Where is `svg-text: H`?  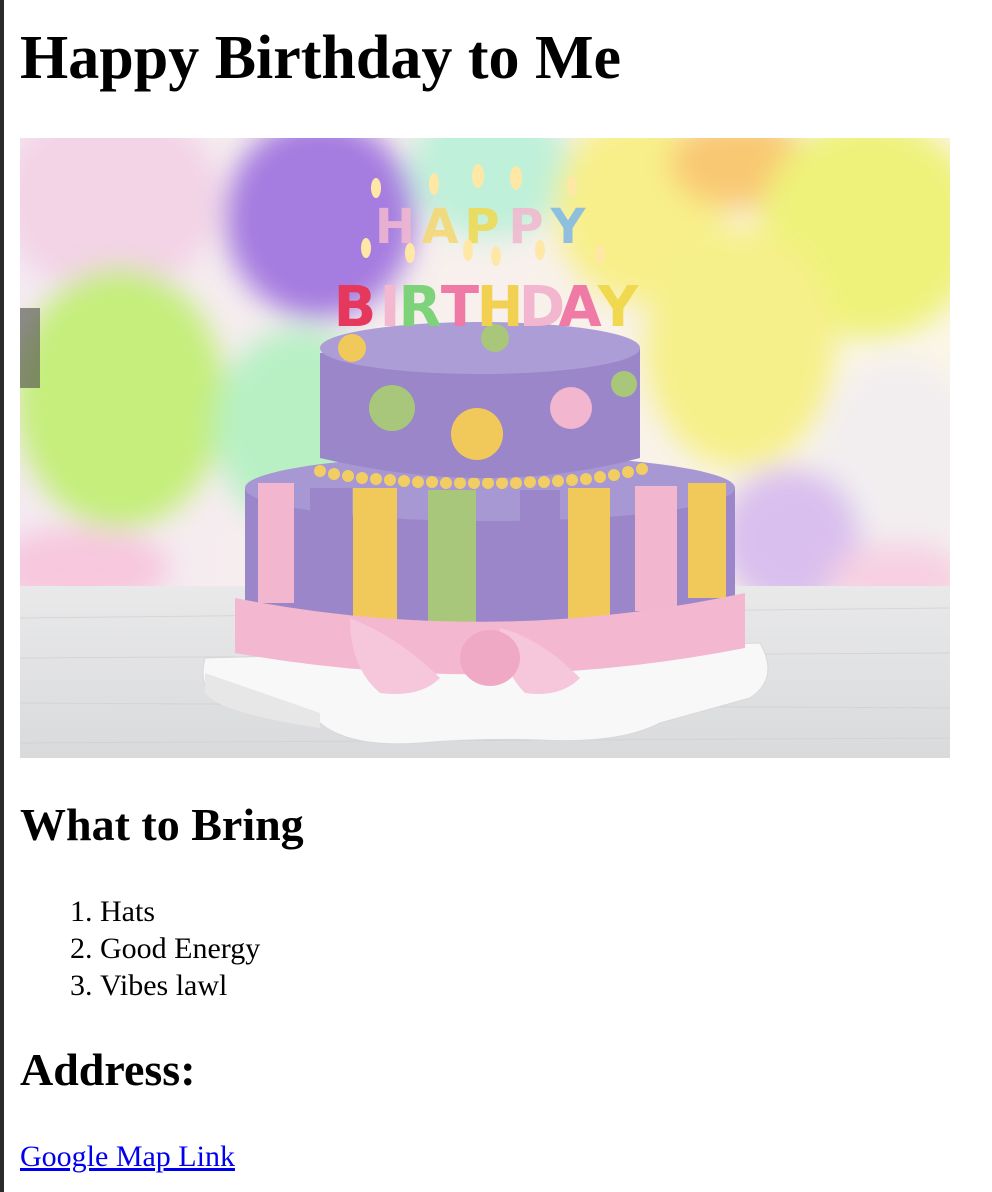 svg-text: H is located at coordinates (500, 307).